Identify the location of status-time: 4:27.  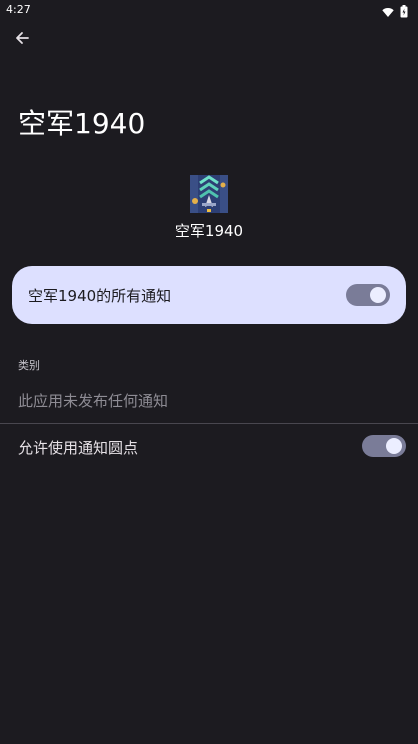
(18, 9).